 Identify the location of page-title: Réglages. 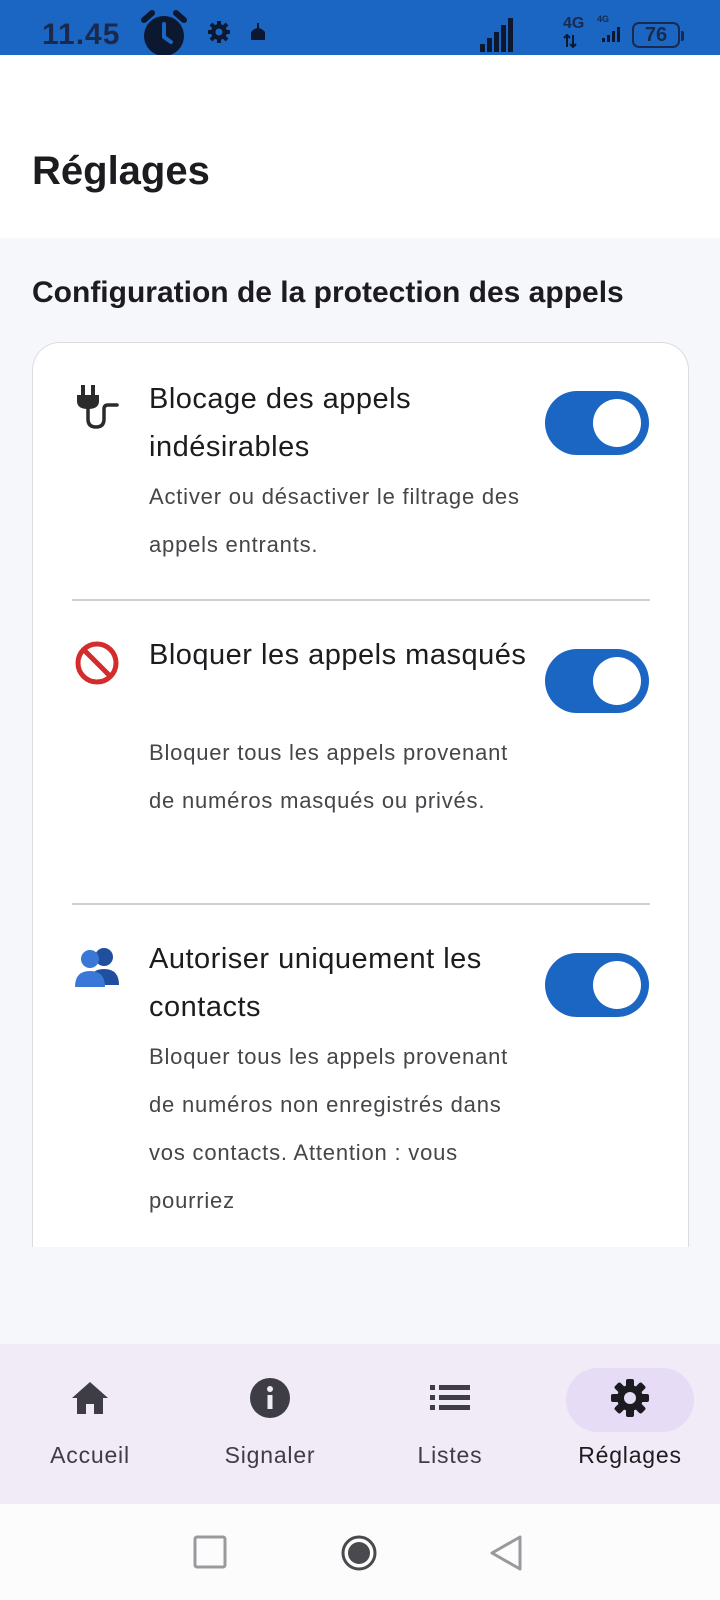
(121, 171).